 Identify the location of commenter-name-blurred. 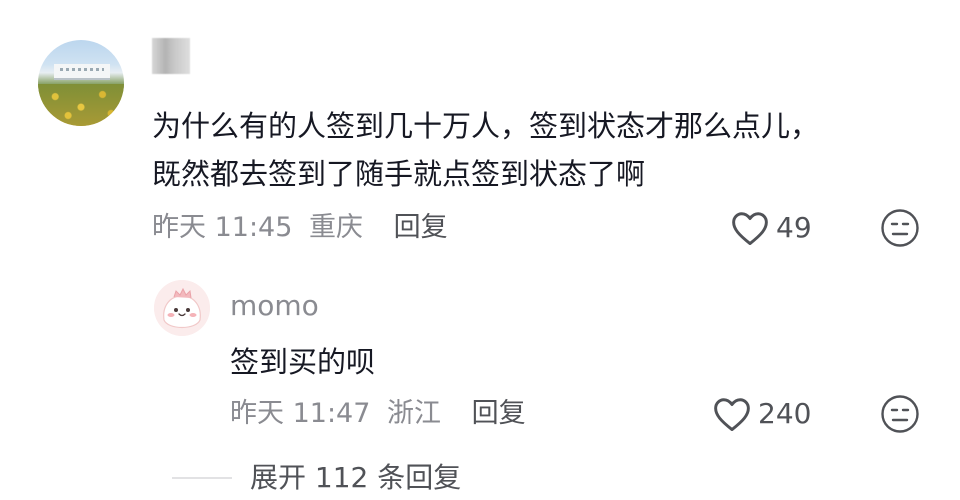
(171, 56).